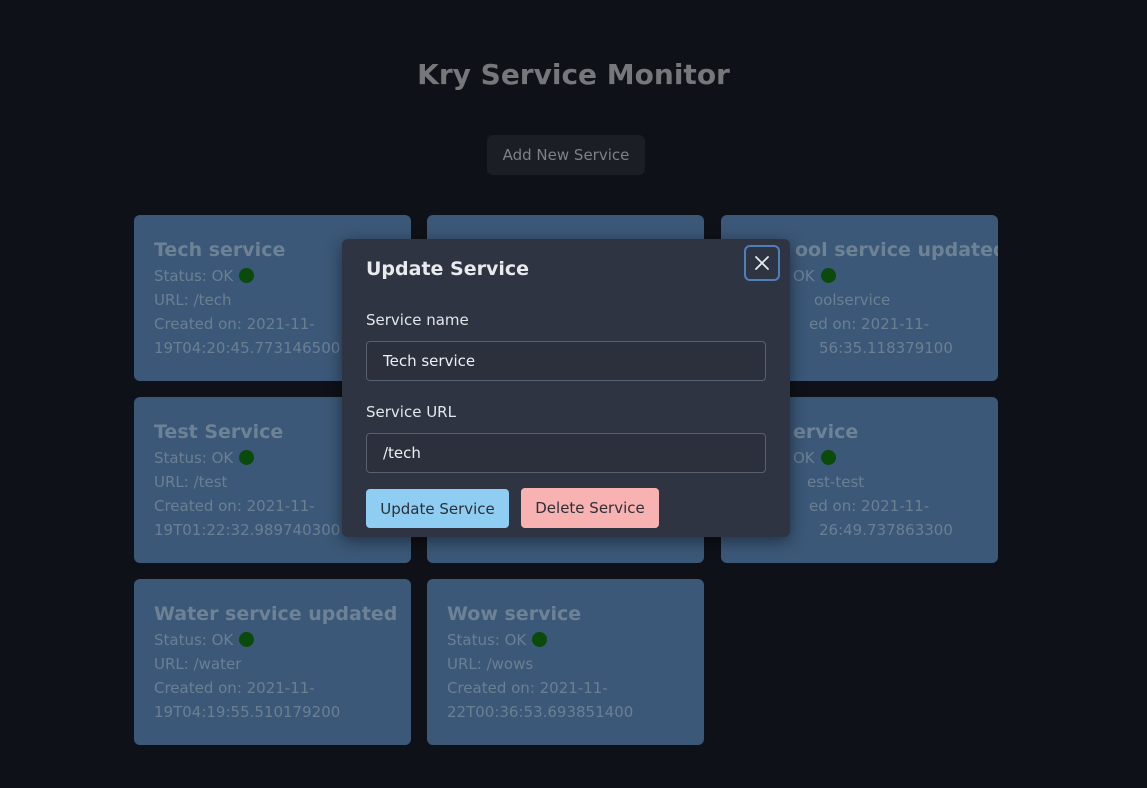  I want to click on close-icon, so click(762, 263).